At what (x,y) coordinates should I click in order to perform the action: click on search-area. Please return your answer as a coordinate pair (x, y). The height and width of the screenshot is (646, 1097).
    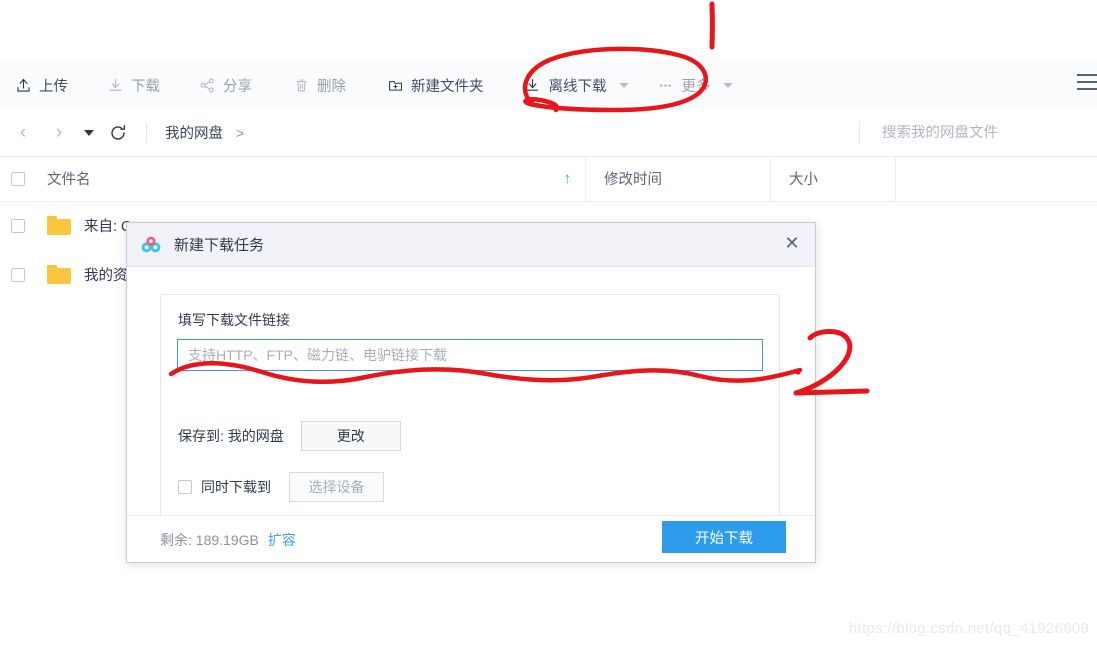
    Looking at the image, I should click on (978, 132).